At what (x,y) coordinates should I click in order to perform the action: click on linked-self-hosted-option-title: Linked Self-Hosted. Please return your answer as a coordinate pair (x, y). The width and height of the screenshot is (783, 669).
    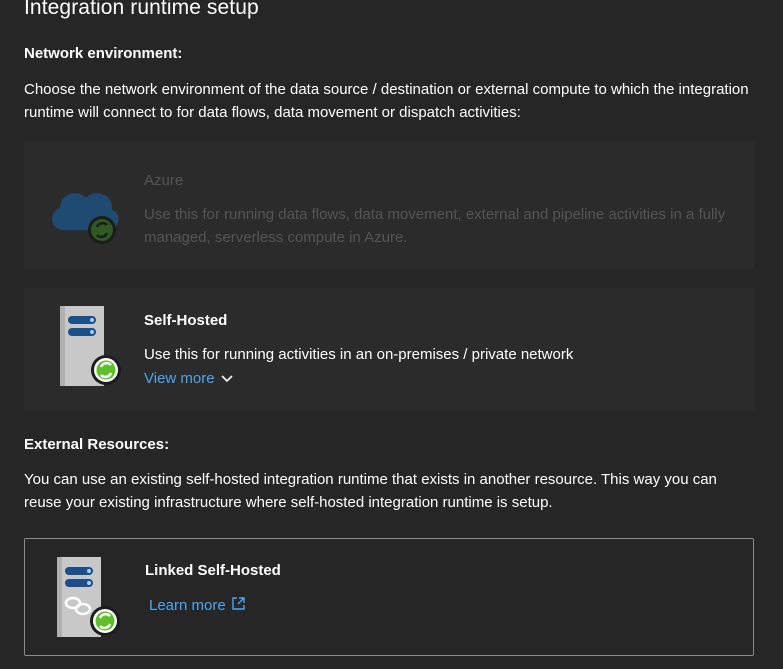
    Looking at the image, I should click on (213, 570).